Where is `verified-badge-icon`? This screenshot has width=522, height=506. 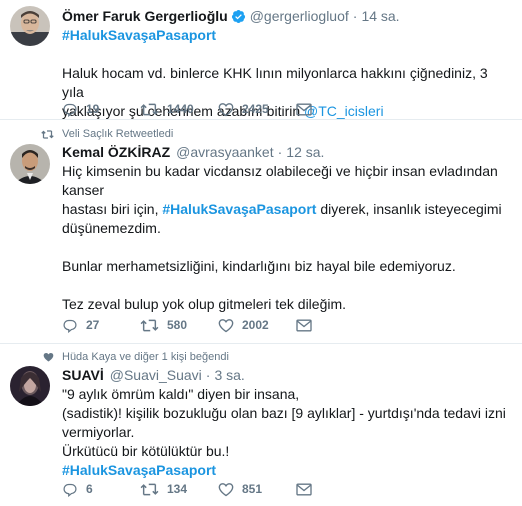
verified-badge-icon is located at coordinates (238, 16).